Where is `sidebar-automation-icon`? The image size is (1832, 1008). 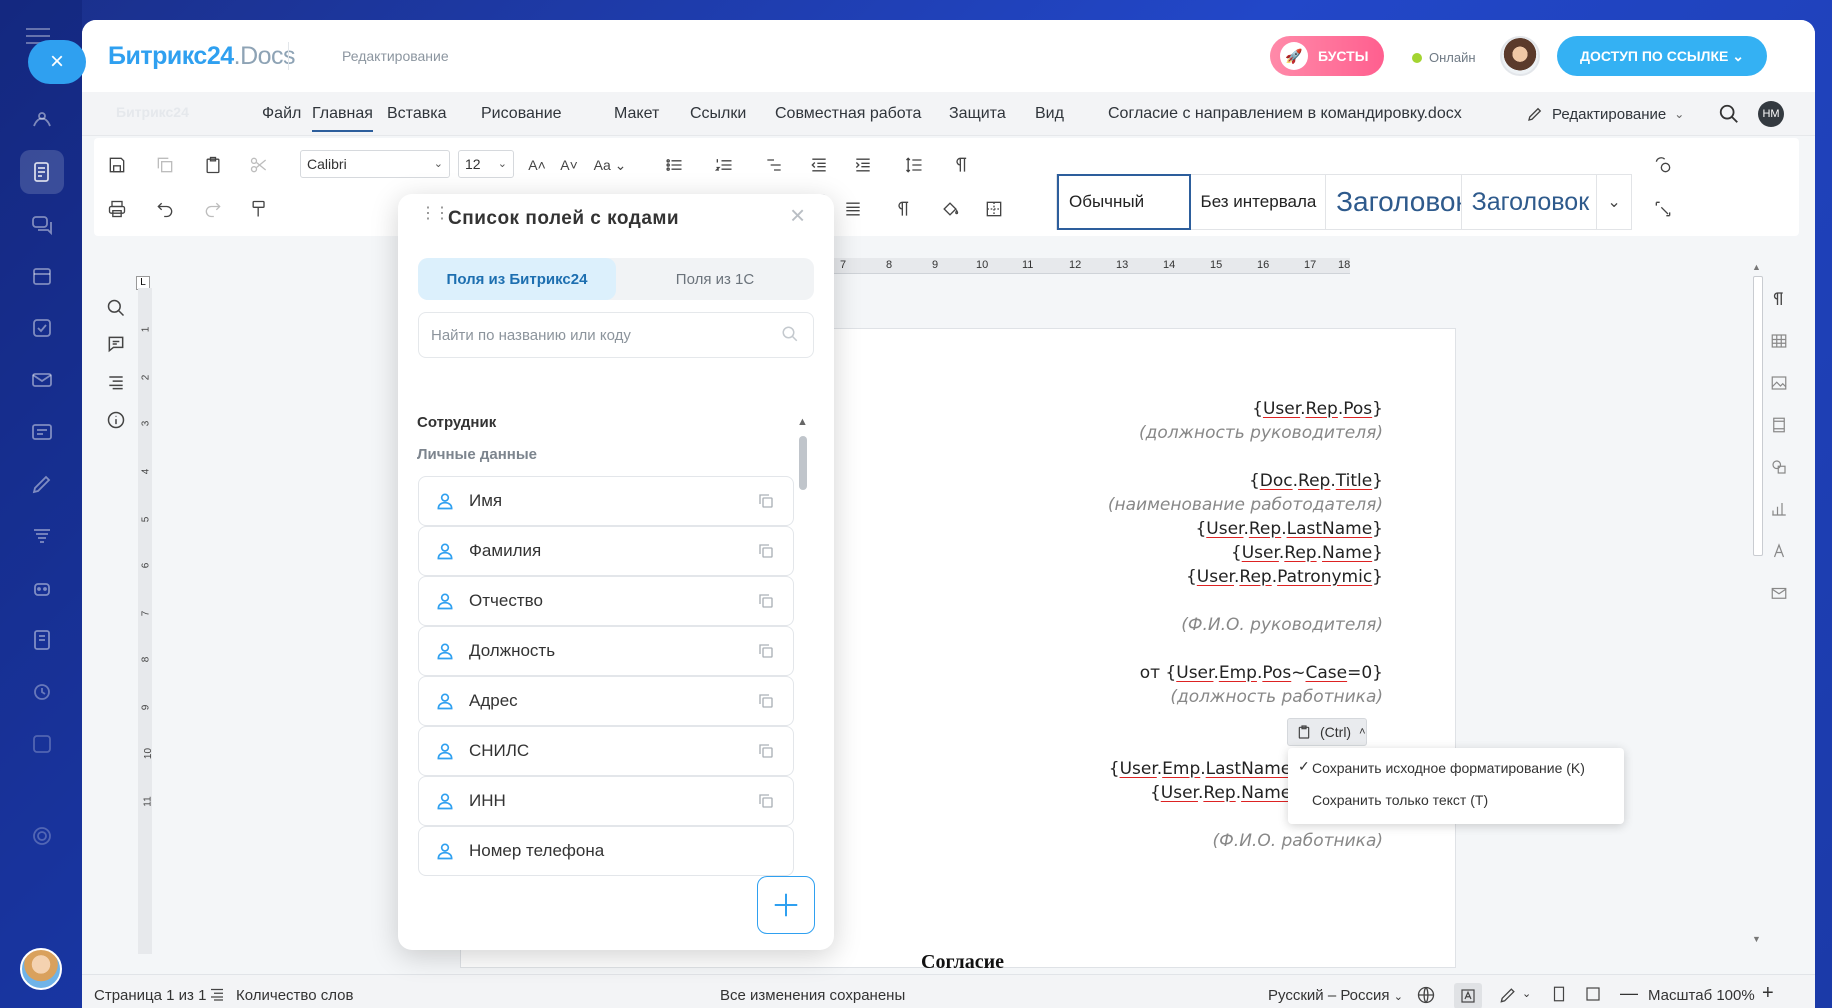
sidebar-automation-icon is located at coordinates (42, 692).